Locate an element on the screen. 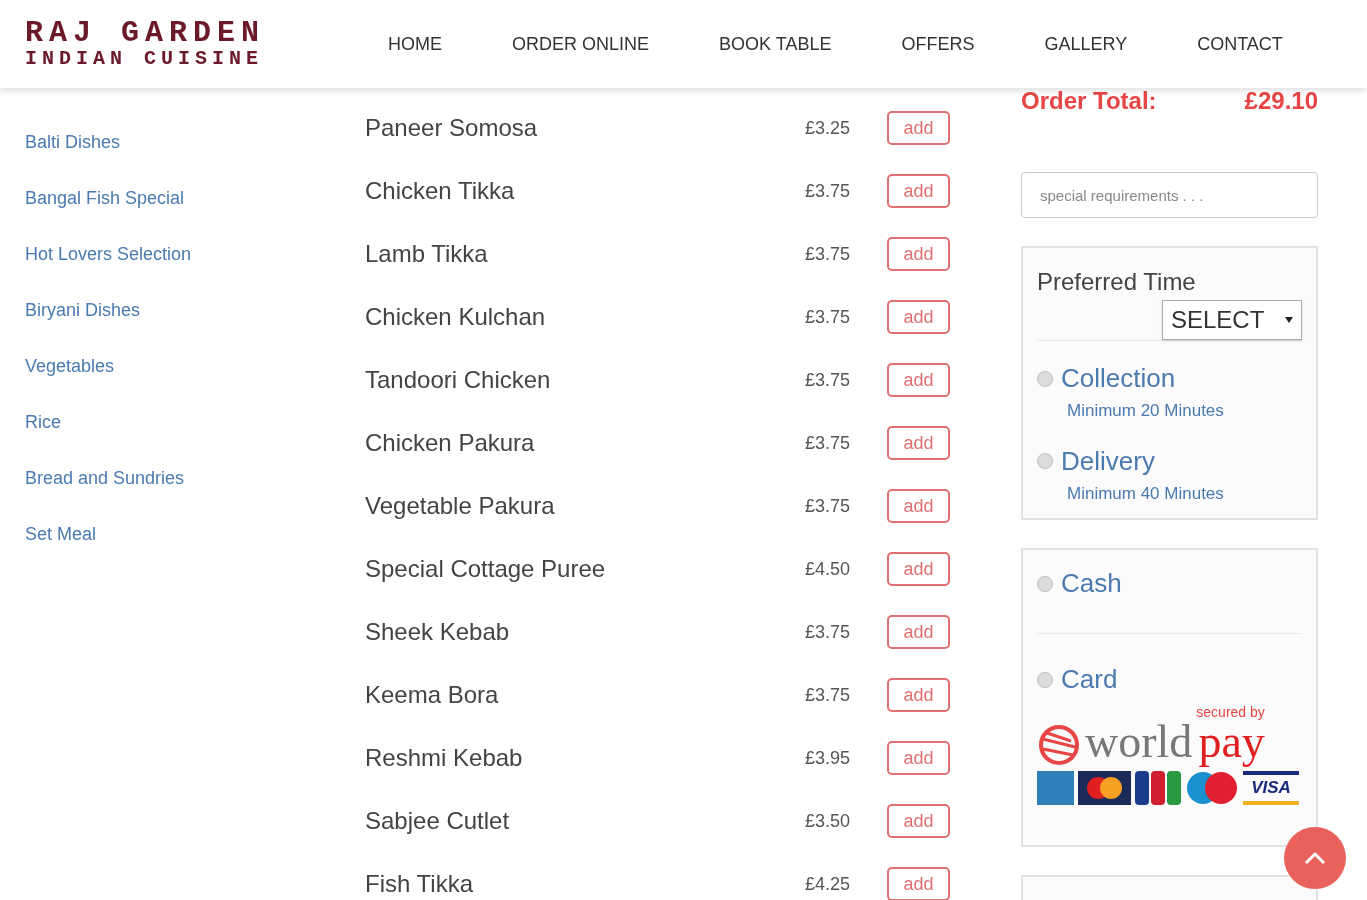 This screenshot has height=900, width=1367. dish-name: Fish Tikka is located at coordinates (420, 884).